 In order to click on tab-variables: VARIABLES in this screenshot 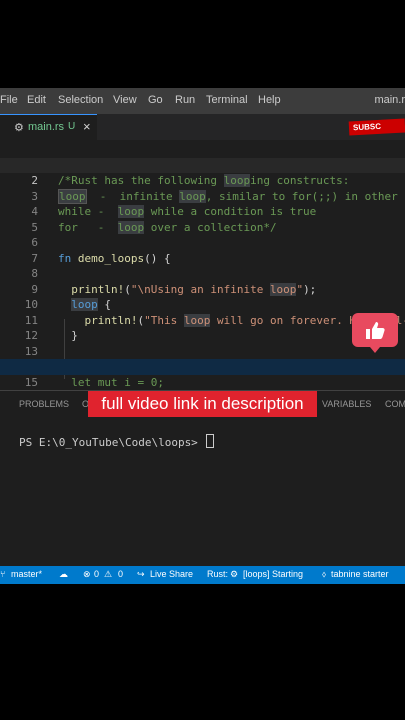, I will do `click(346, 404)`.